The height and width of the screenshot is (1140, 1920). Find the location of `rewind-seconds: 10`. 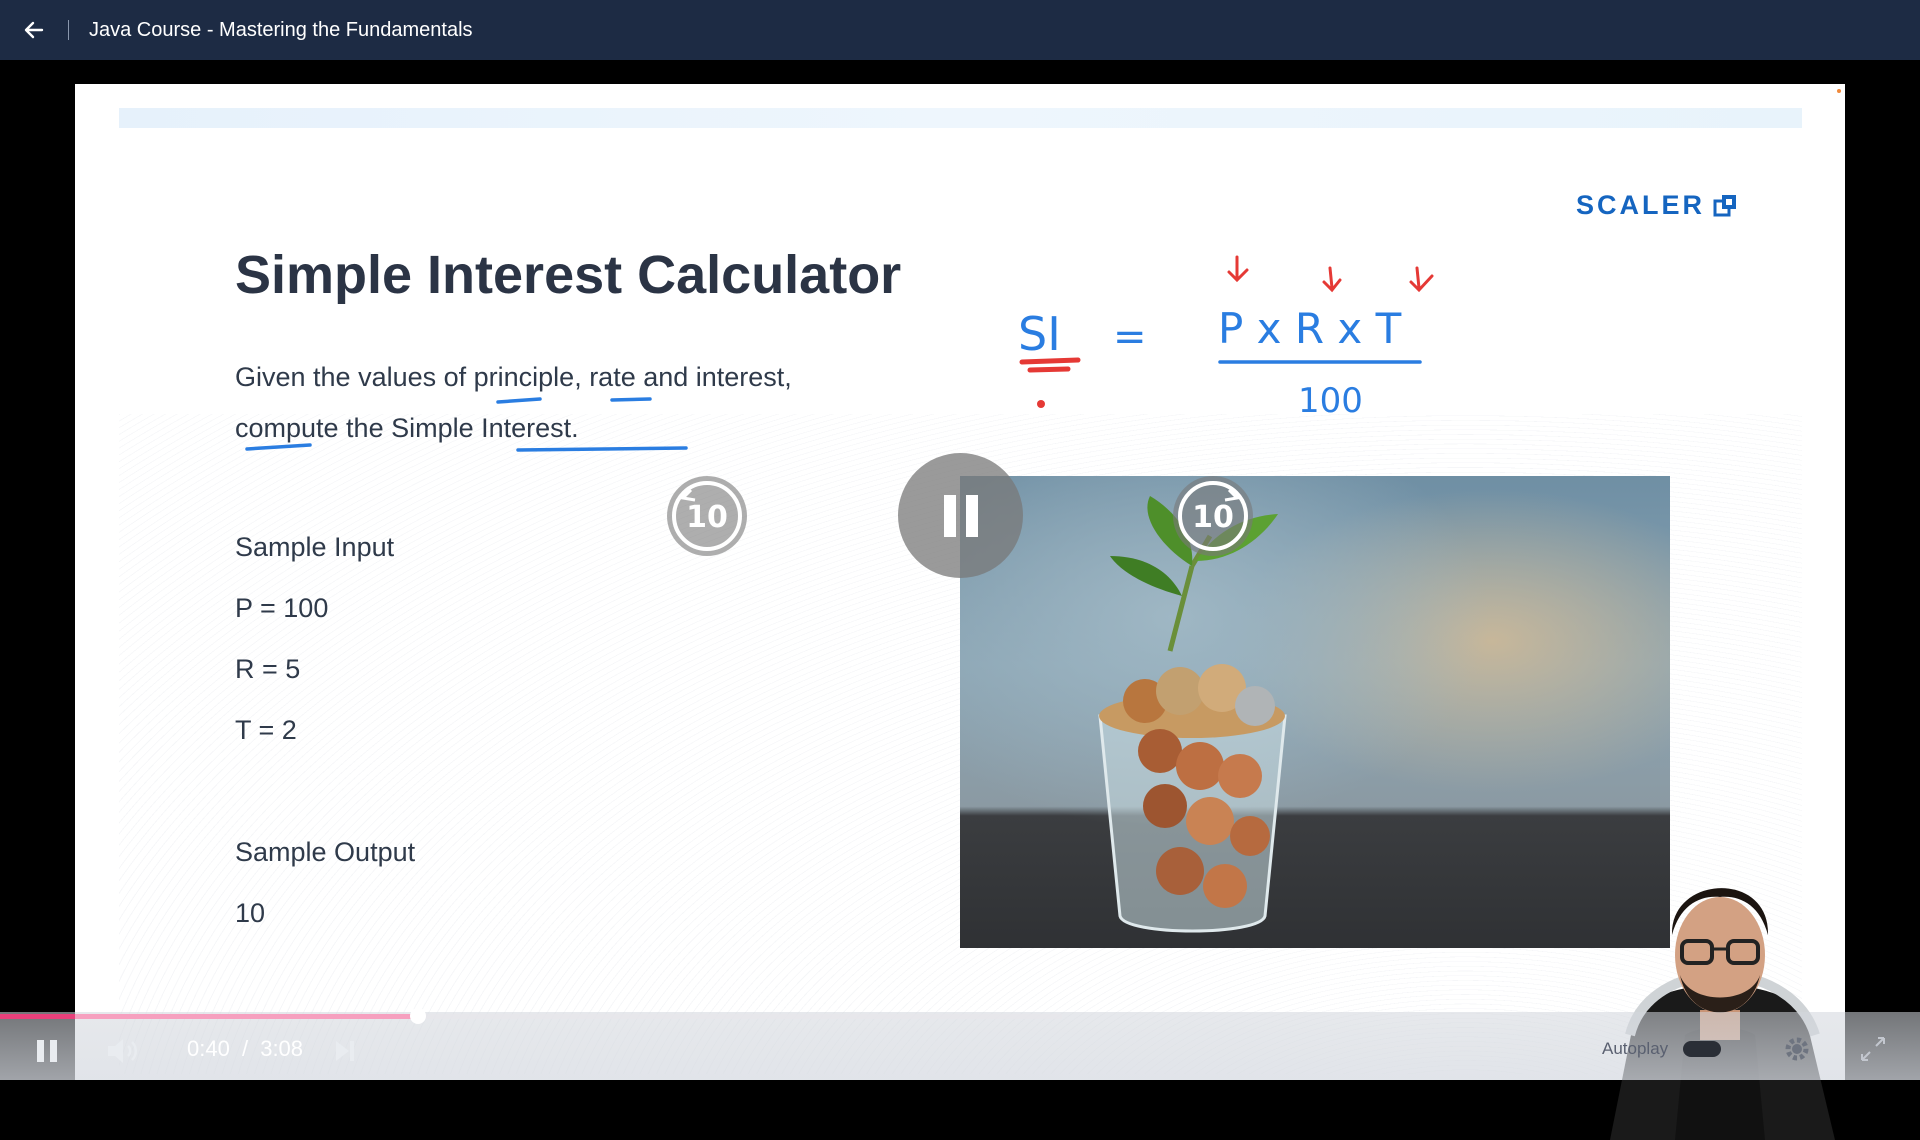

rewind-seconds: 10 is located at coordinates (707, 517).